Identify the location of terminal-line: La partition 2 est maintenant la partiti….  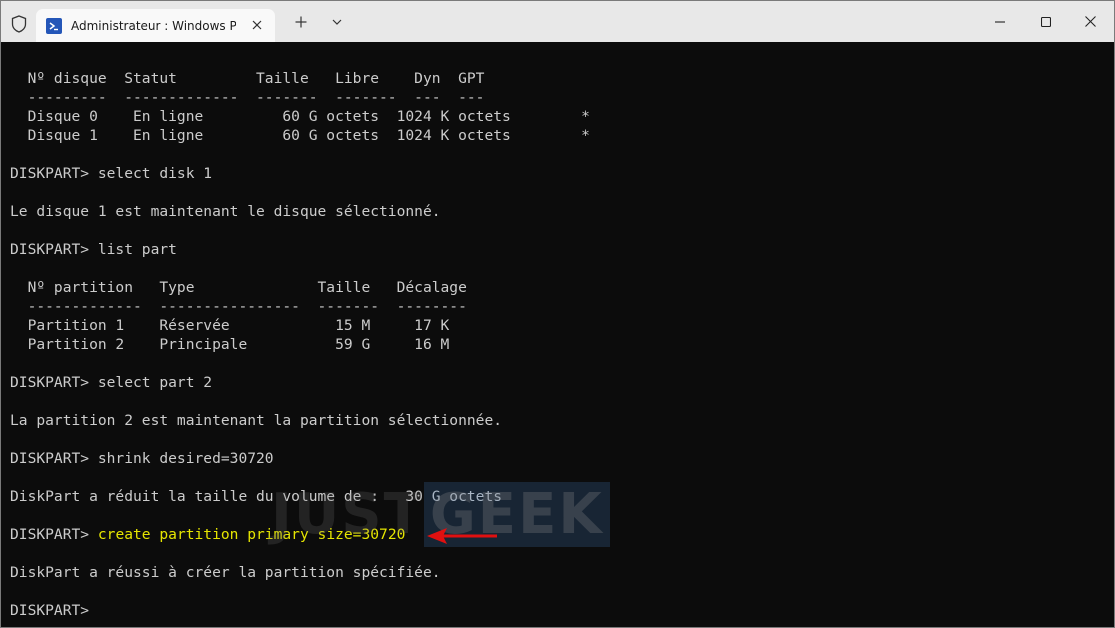
(256, 420).